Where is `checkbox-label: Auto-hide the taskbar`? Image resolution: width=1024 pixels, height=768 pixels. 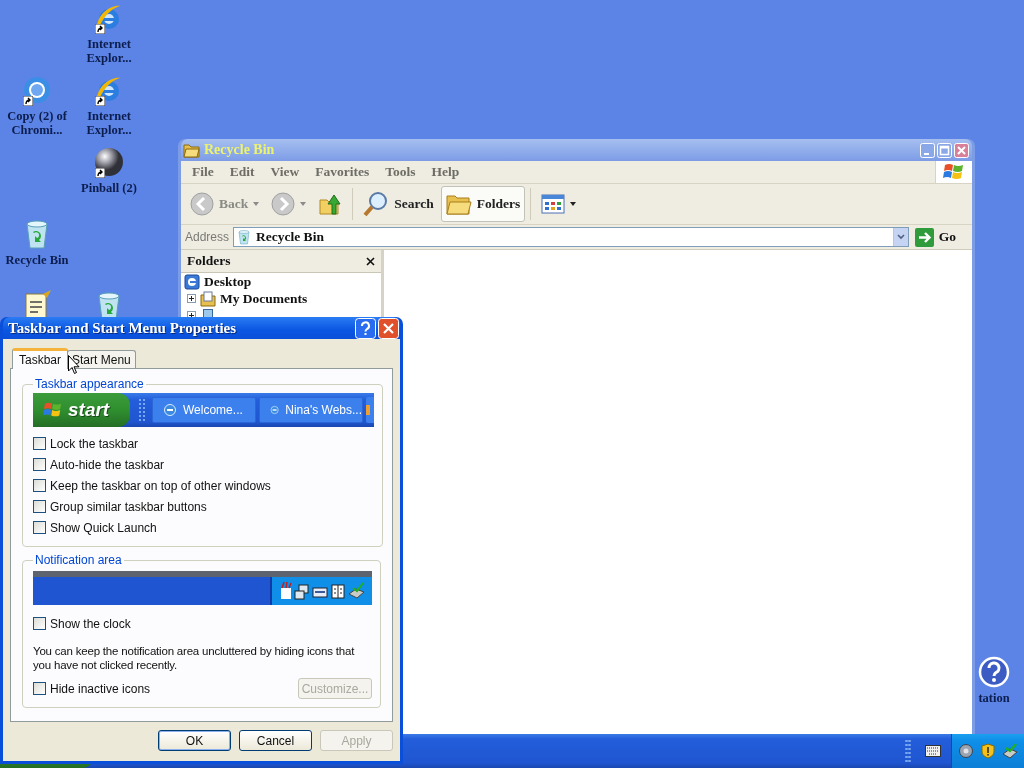
checkbox-label: Auto-hide the taskbar is located at coordinates (107, 464).